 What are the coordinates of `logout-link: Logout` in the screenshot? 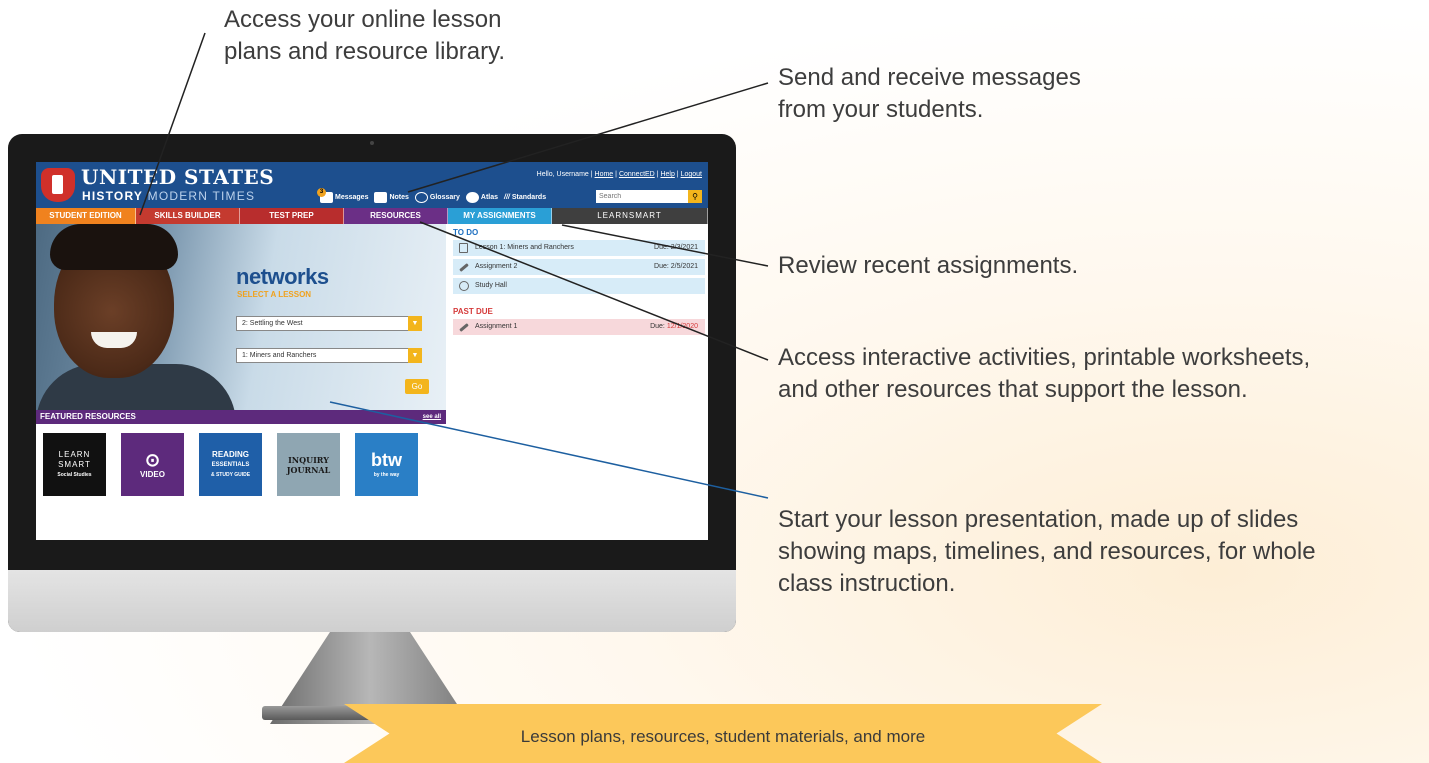 It's located at (691, 174).